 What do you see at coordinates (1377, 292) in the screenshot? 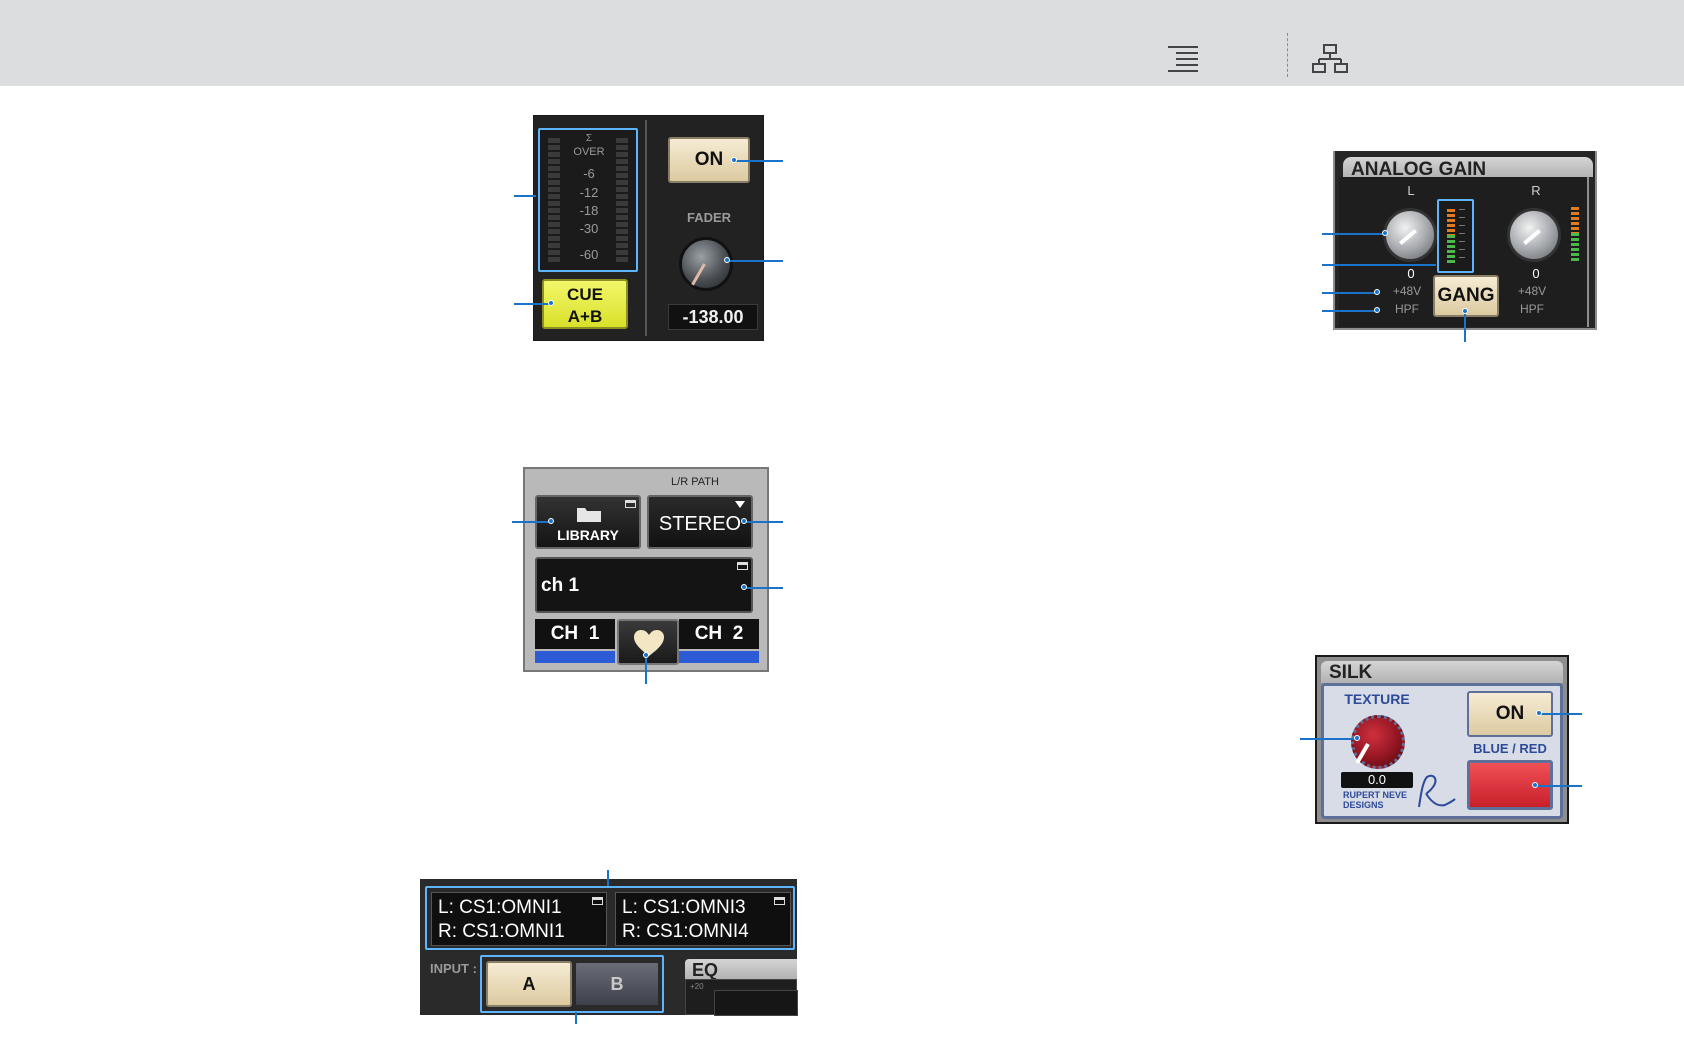
I see `callout-dot-phantom` at bounding box center [1377, 292].